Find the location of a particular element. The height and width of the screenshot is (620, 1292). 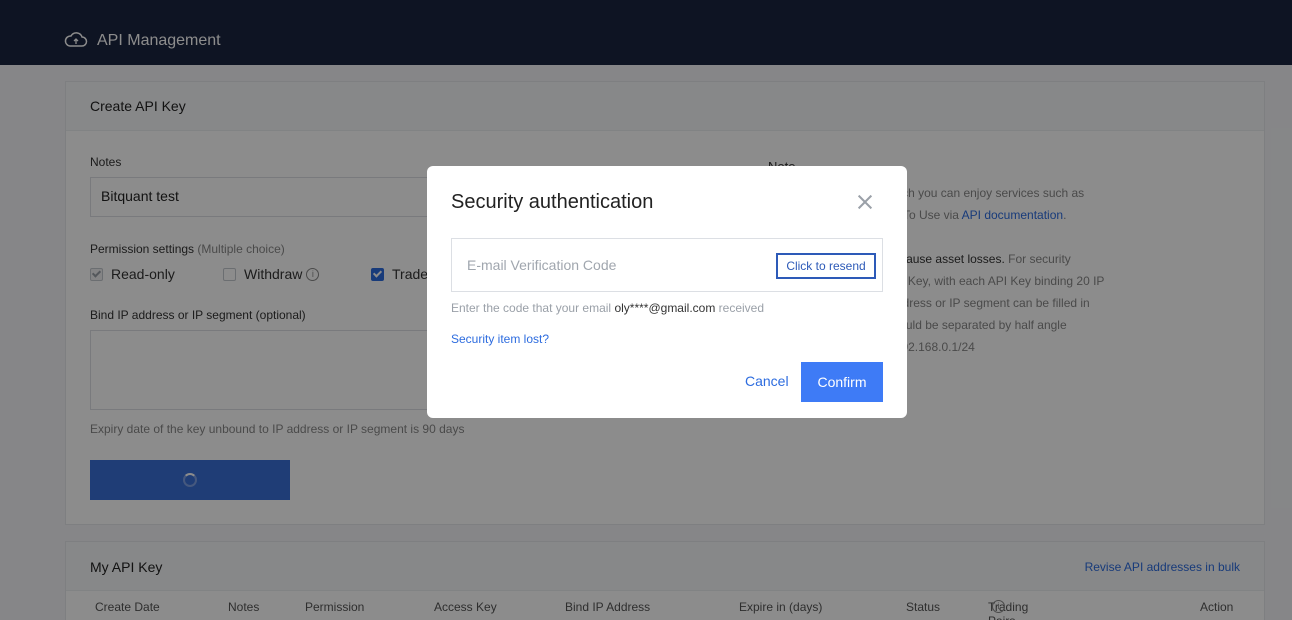

verification-code-field: Click to resend is located at coordinates (667, 265).